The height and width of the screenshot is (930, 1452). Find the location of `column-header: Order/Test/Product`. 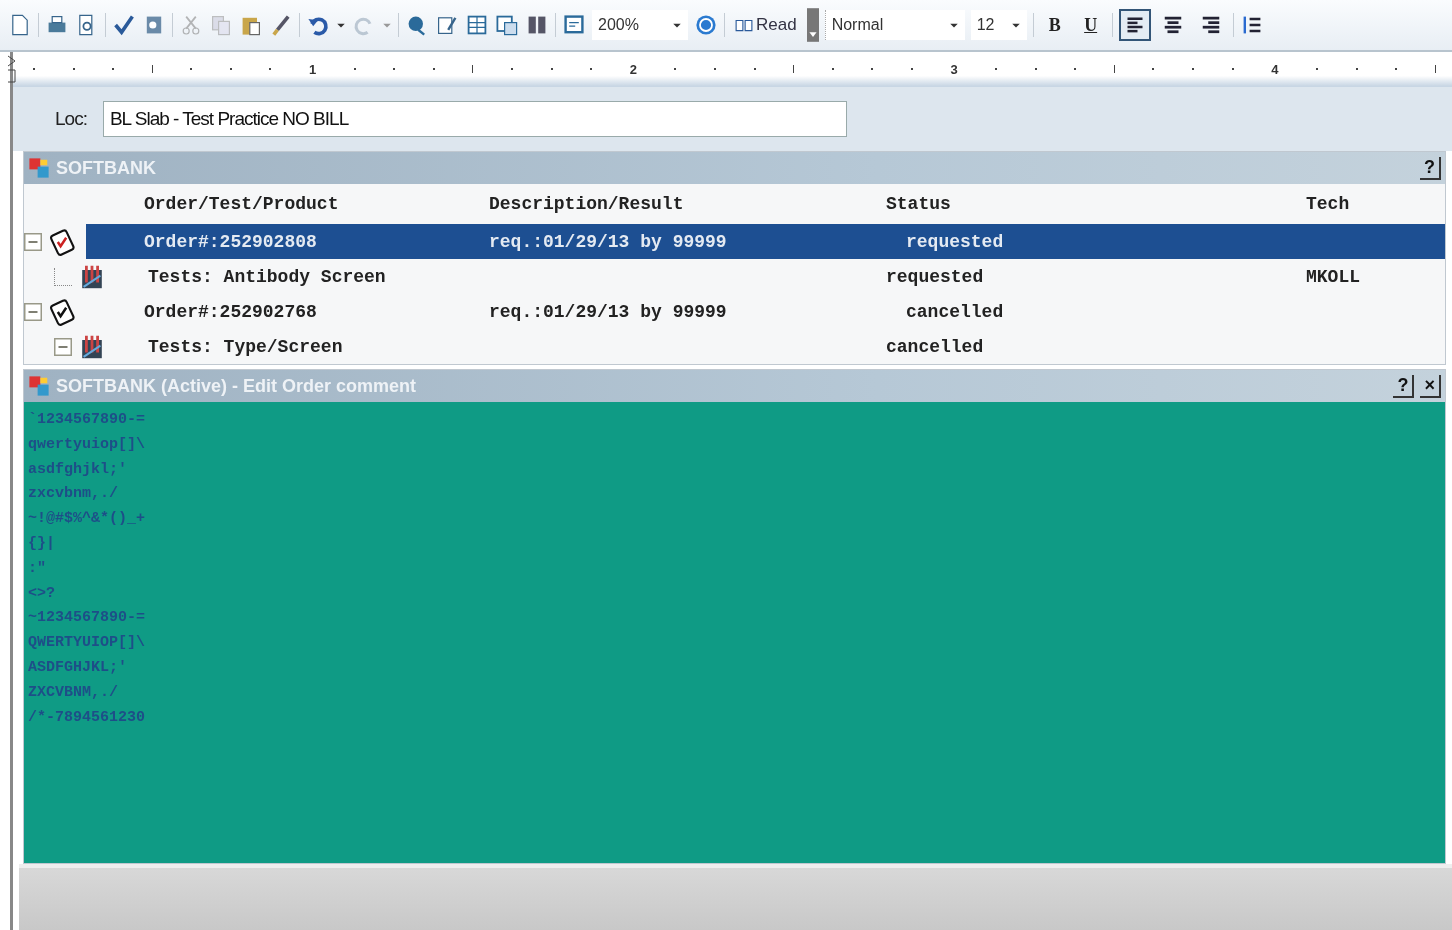

column-header: Order/Test/Product is located at coordinates (242, 204).